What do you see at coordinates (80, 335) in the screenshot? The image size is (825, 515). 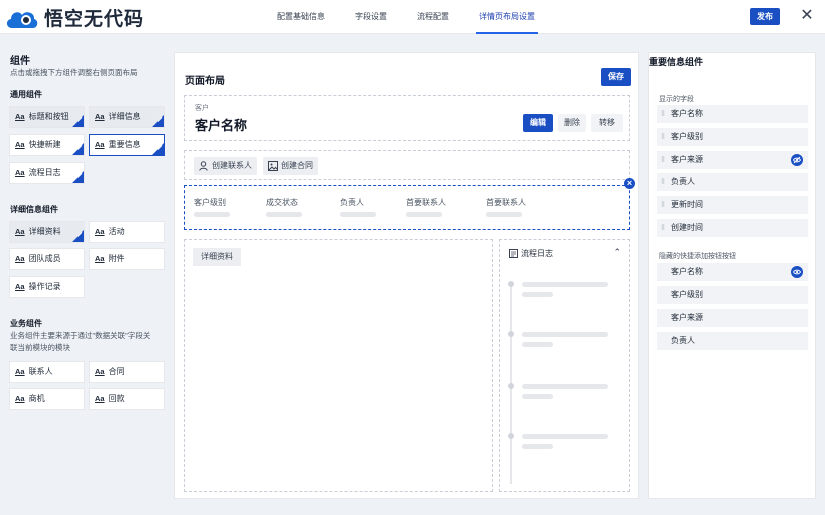 I see `business-components-subtitle-1: 业务组件主要来源于通过"数据关联"字段关` at bounding box center [80, 335].